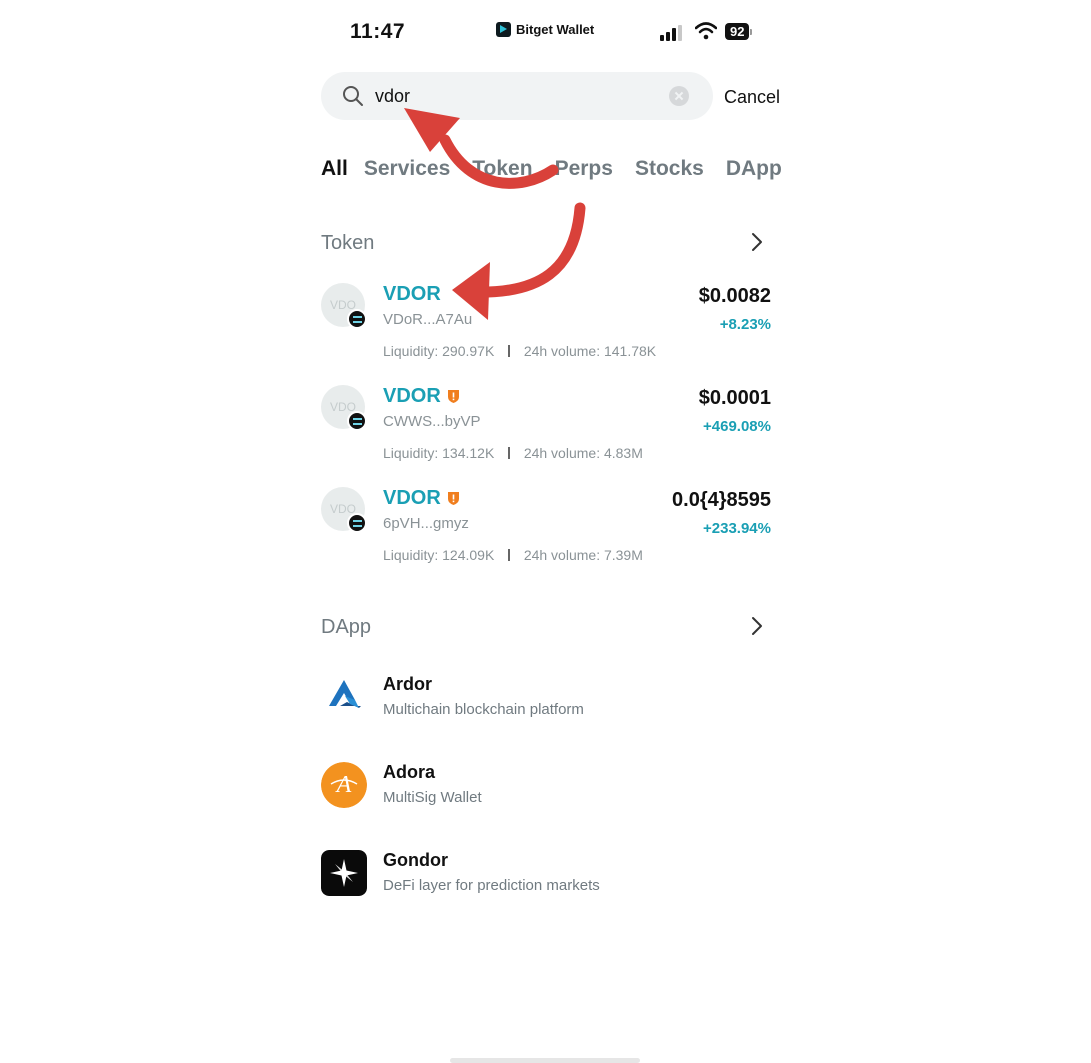 This screenshot has height=1063, width=1091. Describe the element at coordinates (555, 29) in the screenshot. I see `brand-name: Bitget Wallet` at that location.